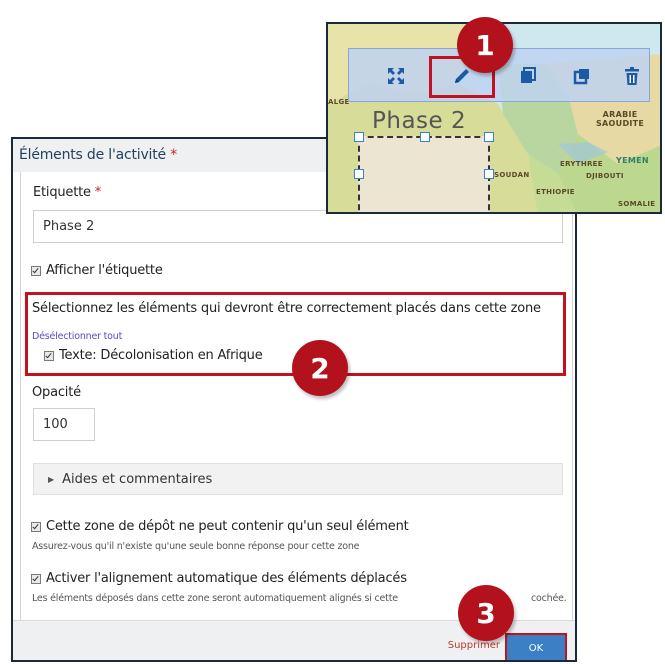 This screenshot has width=665, height=664. I want to click on duplicate-icon, so click(582, 76).